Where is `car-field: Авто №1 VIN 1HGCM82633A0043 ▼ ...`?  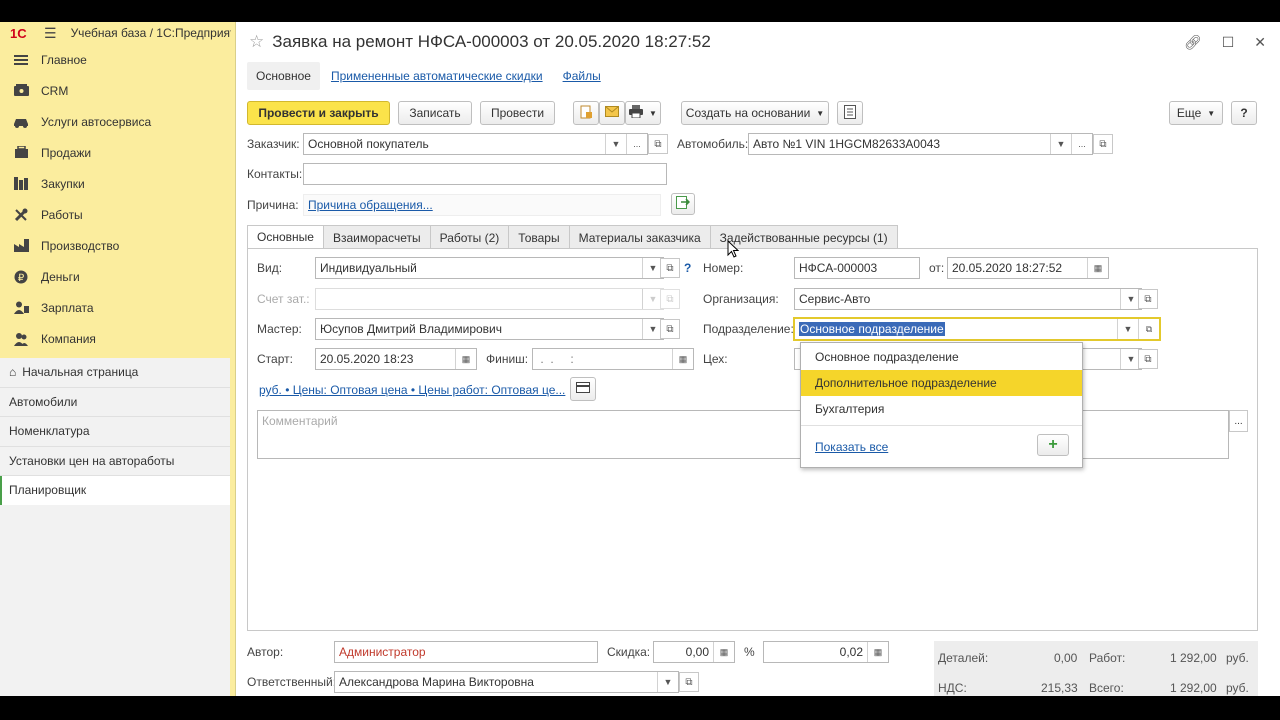 car-field: Авто №1 VIN 1HGCM82633A0043 ▼ ... is located at coordinates (920, 144).